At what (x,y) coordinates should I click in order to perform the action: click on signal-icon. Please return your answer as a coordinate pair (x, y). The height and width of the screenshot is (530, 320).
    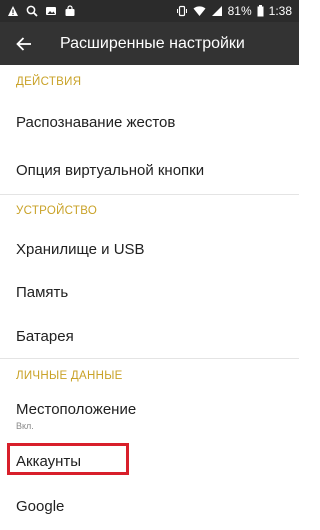
    Looking at the image, I should click on (217, 11).